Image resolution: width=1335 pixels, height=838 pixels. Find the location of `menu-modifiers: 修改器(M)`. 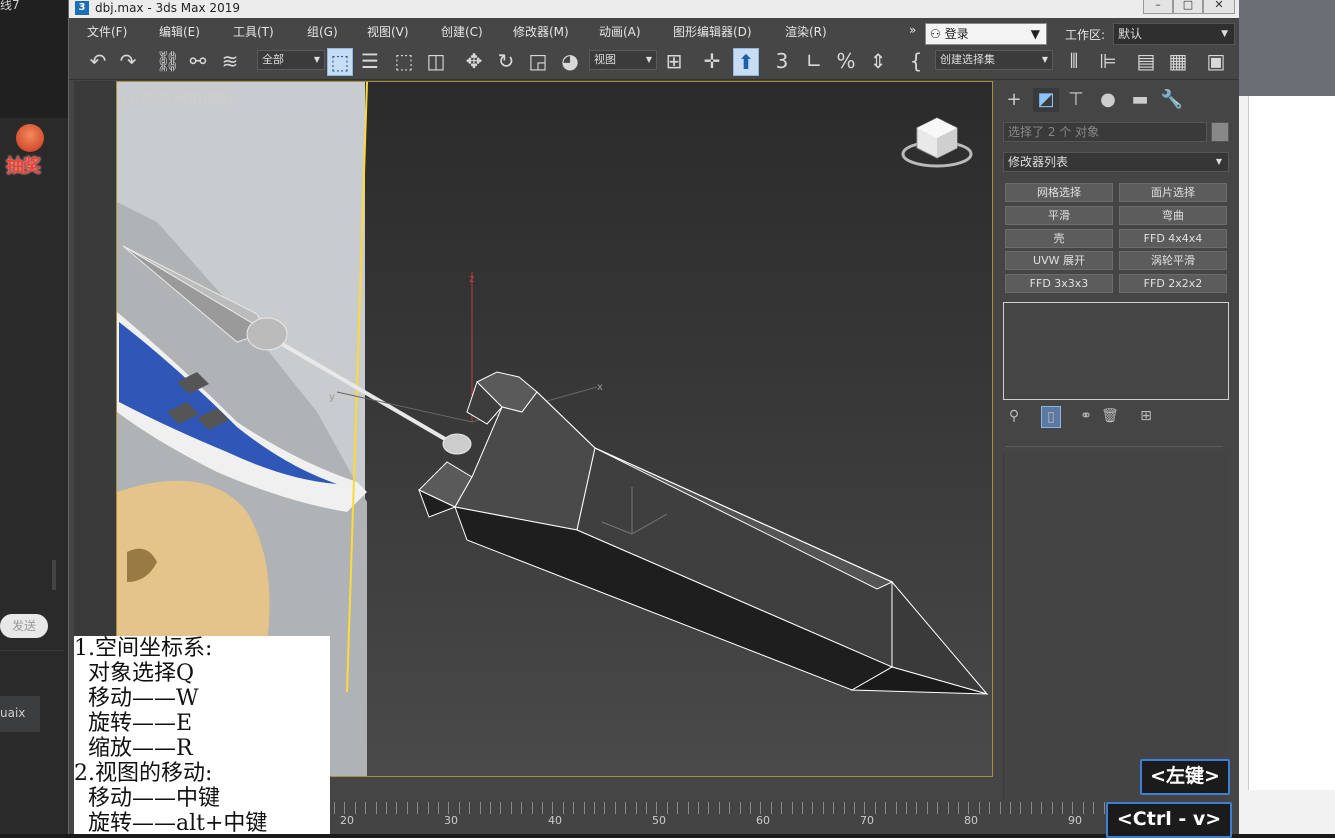

menu-modifiers: 修改器(M) is located at coordinates (541, 31).